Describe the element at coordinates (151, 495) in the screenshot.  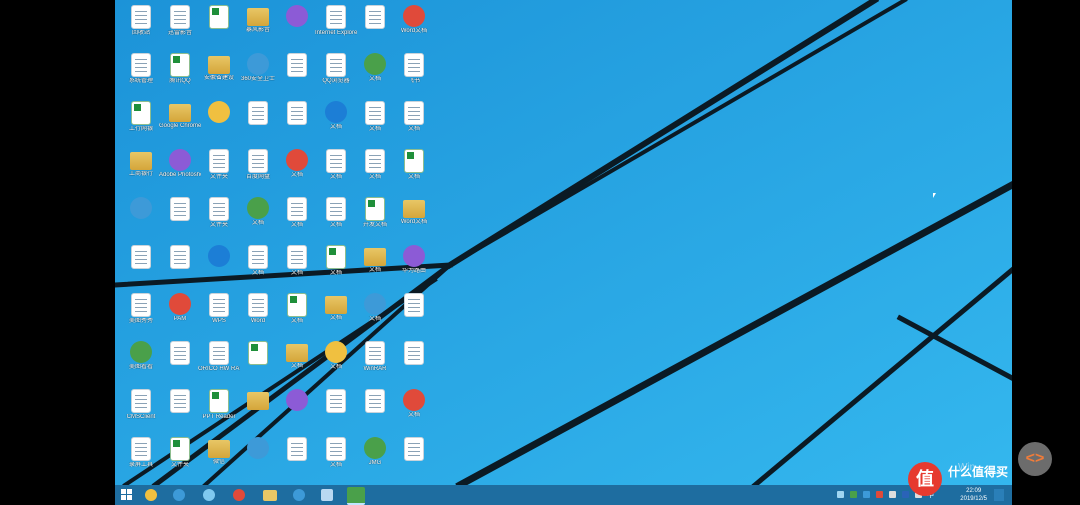
I see `taskbar-app-icon` at that location.